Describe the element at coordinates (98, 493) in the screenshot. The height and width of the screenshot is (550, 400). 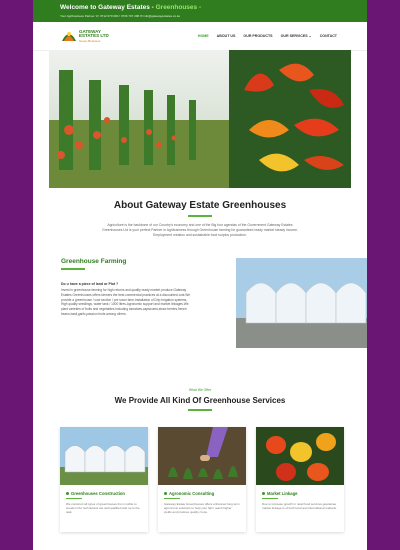
I see `service-title: Greenhouses Construction` at that location.